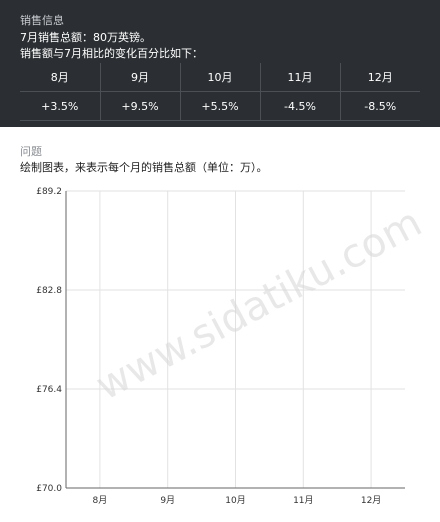 The width and height of the screenshot is (440, 522). I want to click on july-sales-total: 7月销售总额：80万英镑。, so click(85, 37).